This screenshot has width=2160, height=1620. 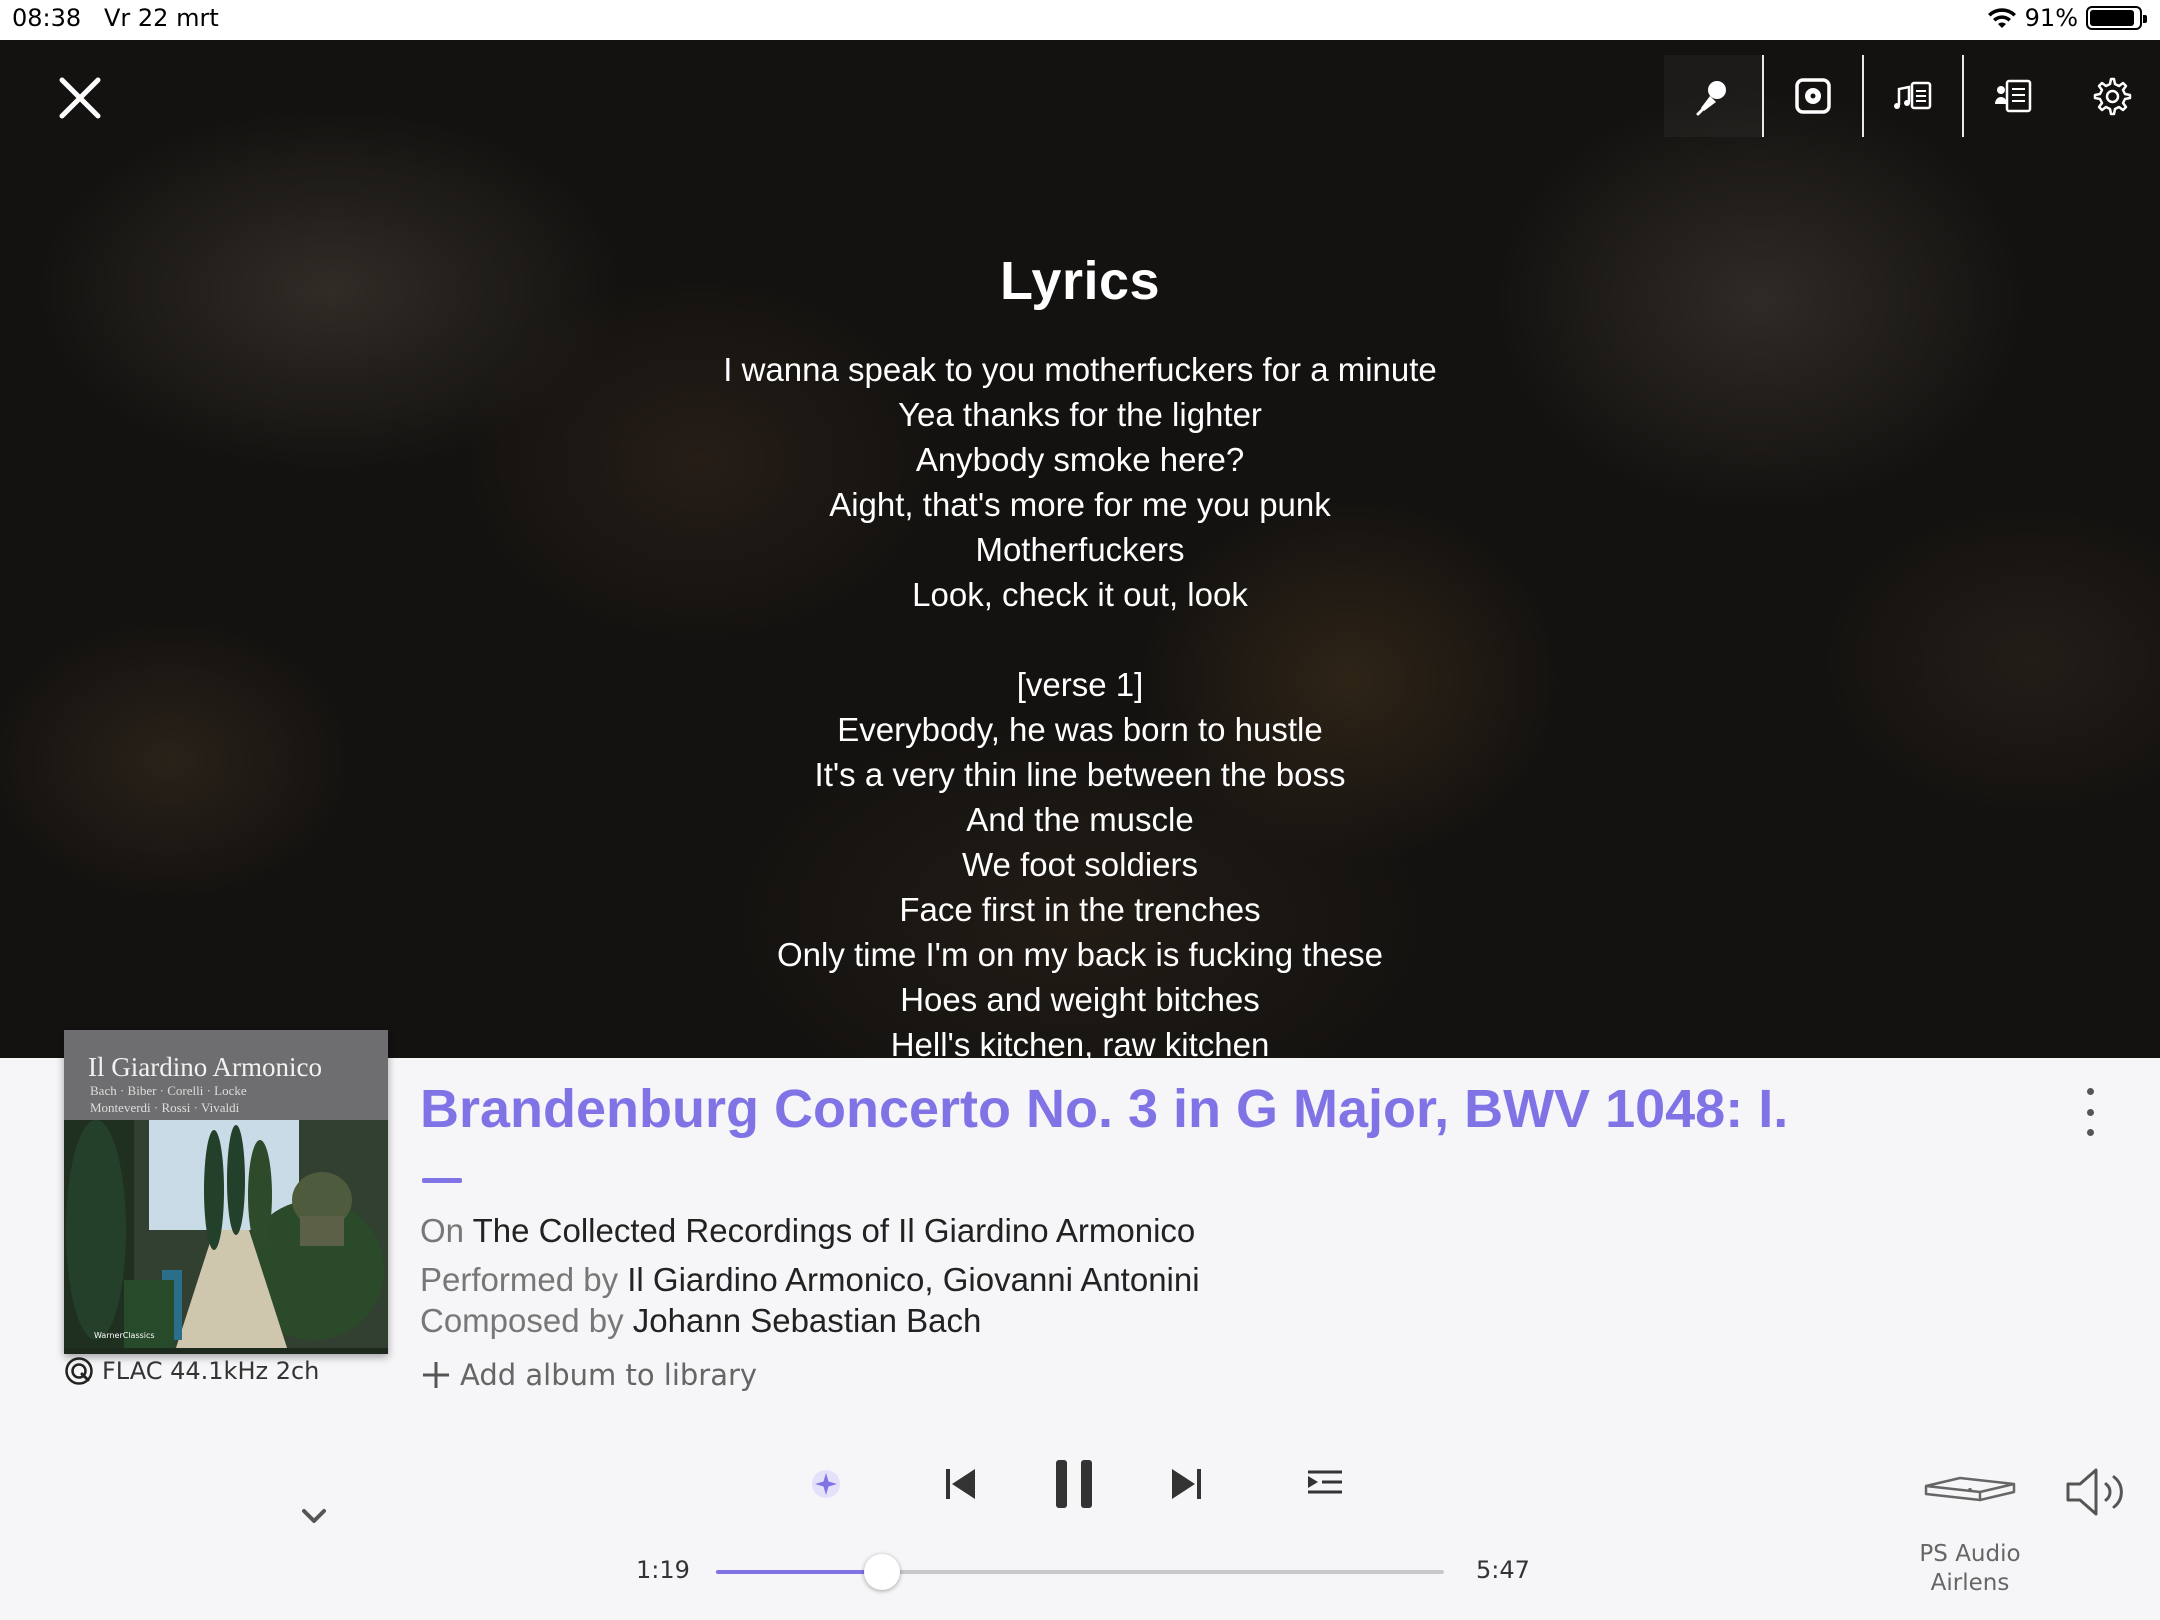 I want to click on battery-level, so click(x=2112, y=18).